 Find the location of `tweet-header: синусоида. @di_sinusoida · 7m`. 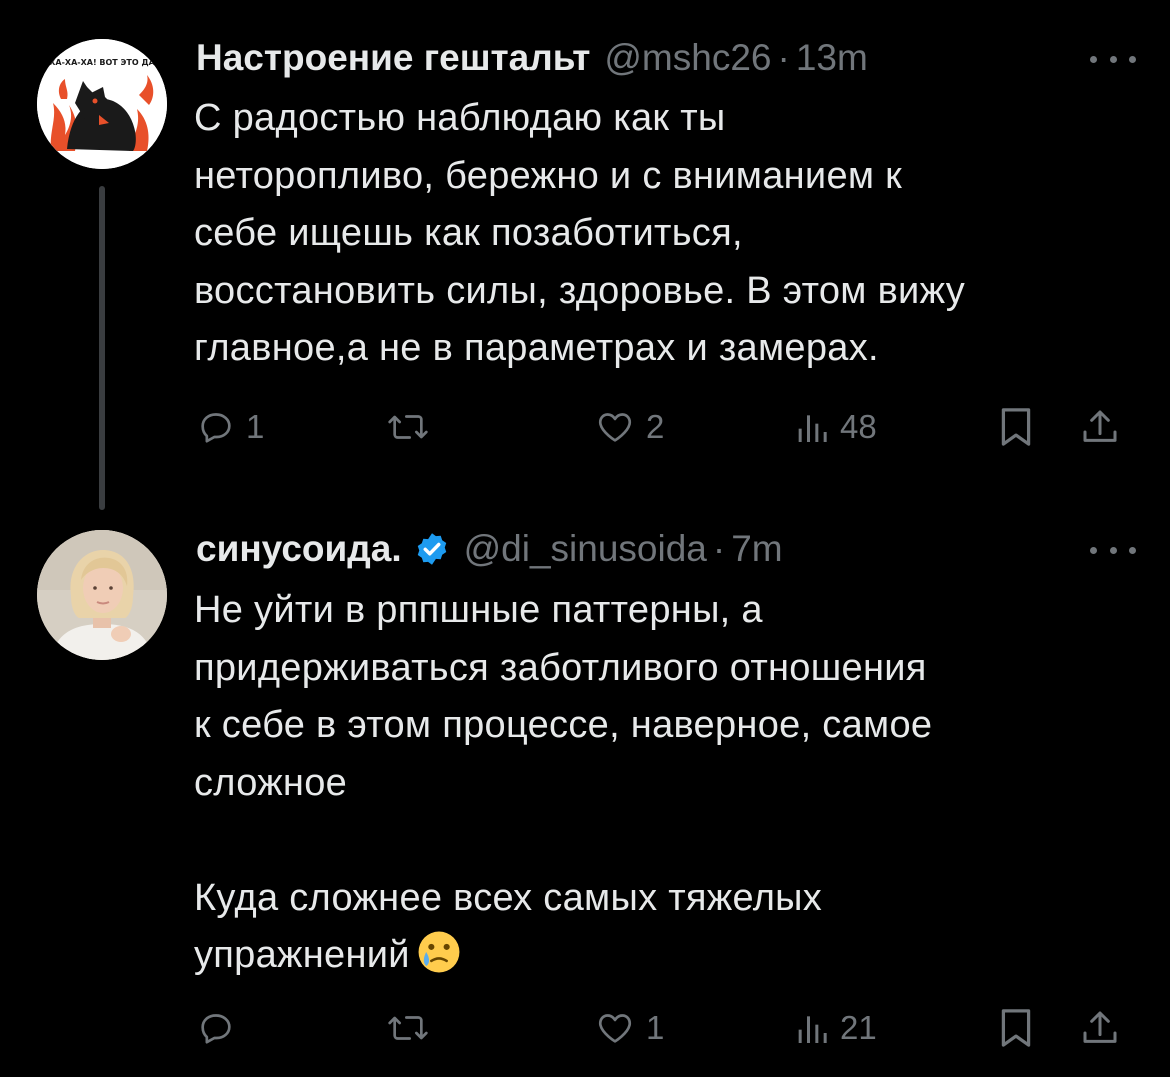

tweet-header: синусоида. @di_sinusoida · 7m is located at coordinates (489, 549).